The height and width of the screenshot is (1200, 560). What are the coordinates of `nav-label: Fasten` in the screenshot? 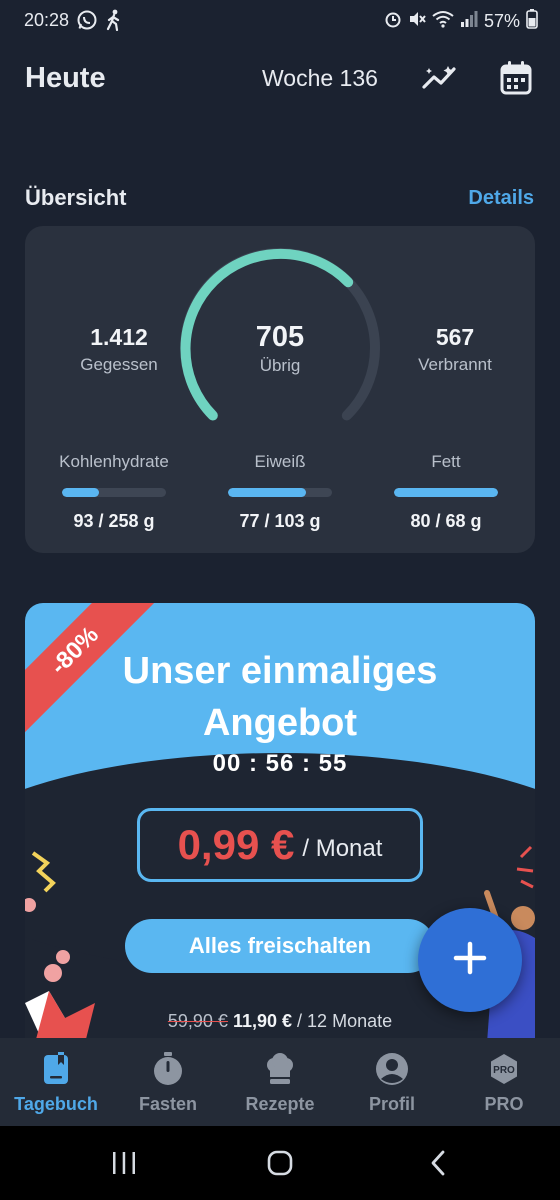 It's located at (168, 1104).